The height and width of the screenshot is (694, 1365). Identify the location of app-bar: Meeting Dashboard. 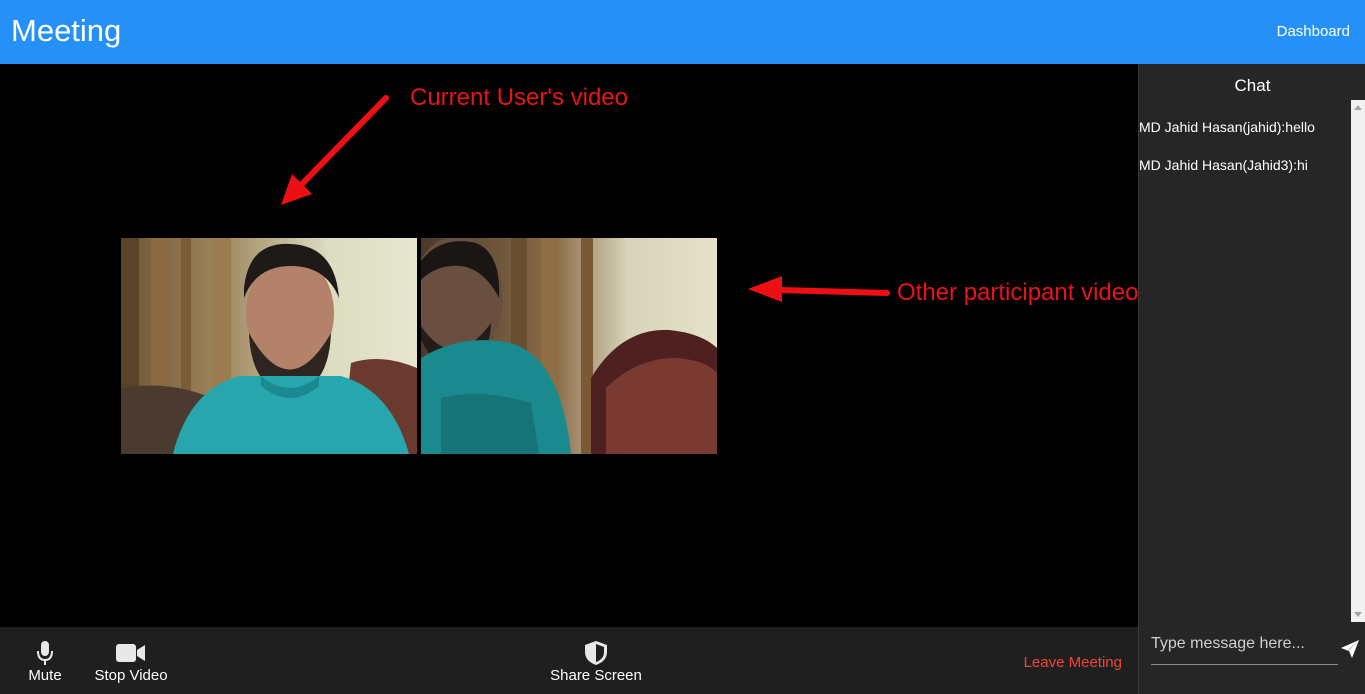
(682, 32).